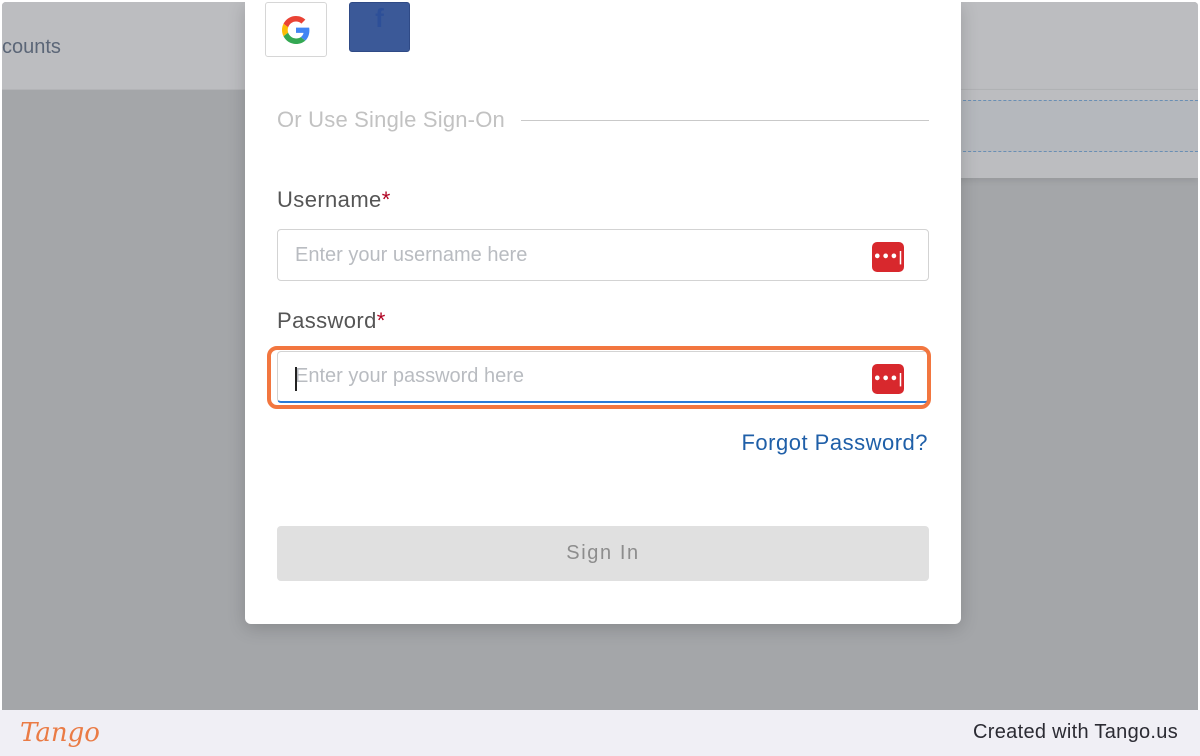 The height and width of the screenshot is (756, 1200). Describe the element at coordinates (391, 119) in the screenshot. I see `sso-divider-label: Or Use Single Sign-On` at that location.